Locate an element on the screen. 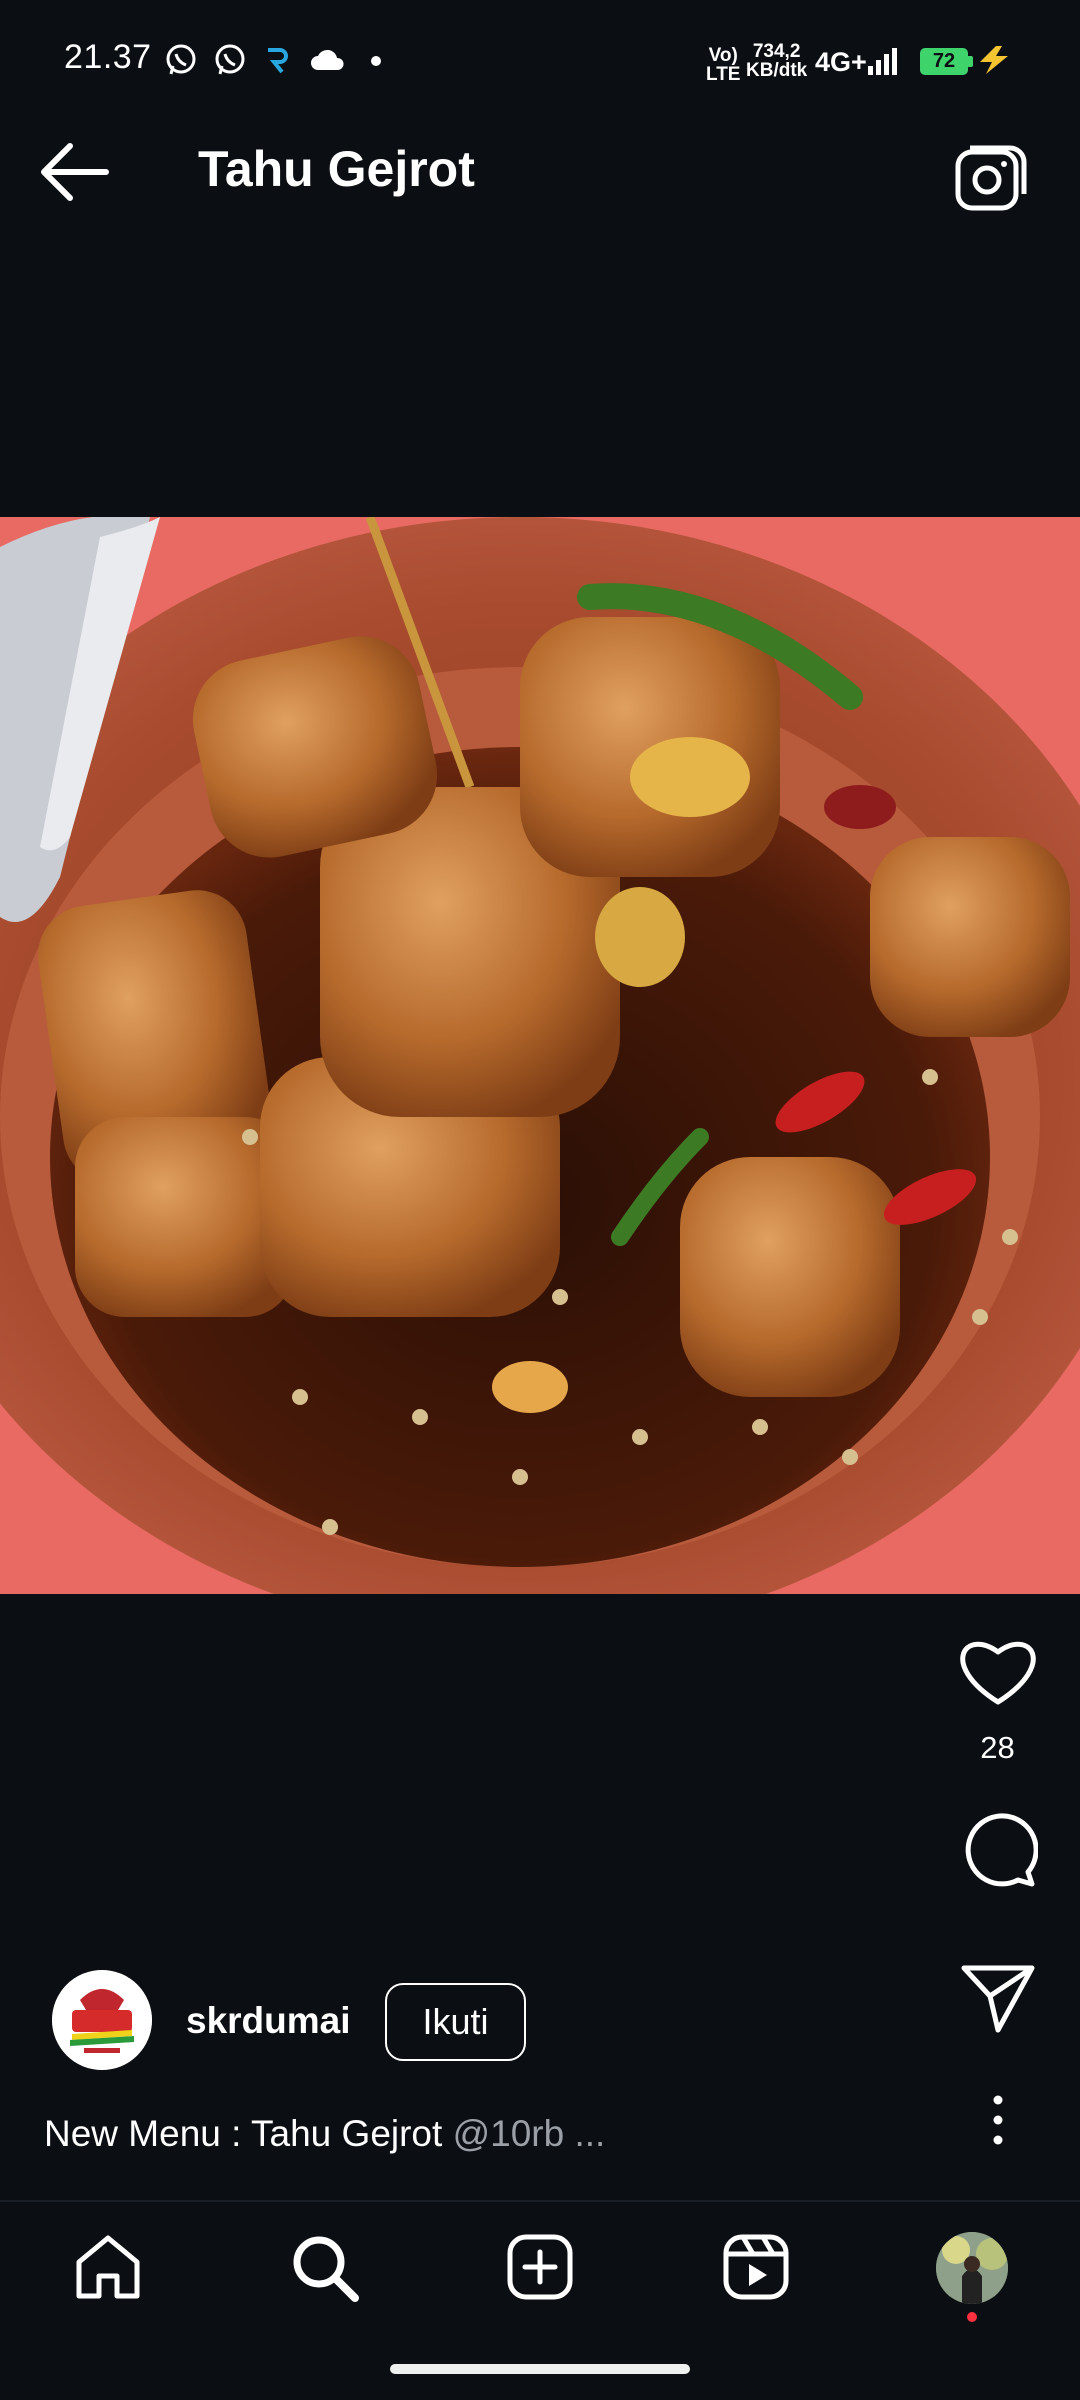  status-time: 21.37 is located at coordinates (108, 57).